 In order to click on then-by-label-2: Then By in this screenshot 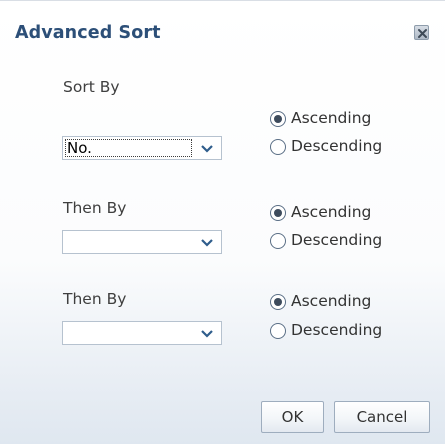, I will do `click(95, 299)`.